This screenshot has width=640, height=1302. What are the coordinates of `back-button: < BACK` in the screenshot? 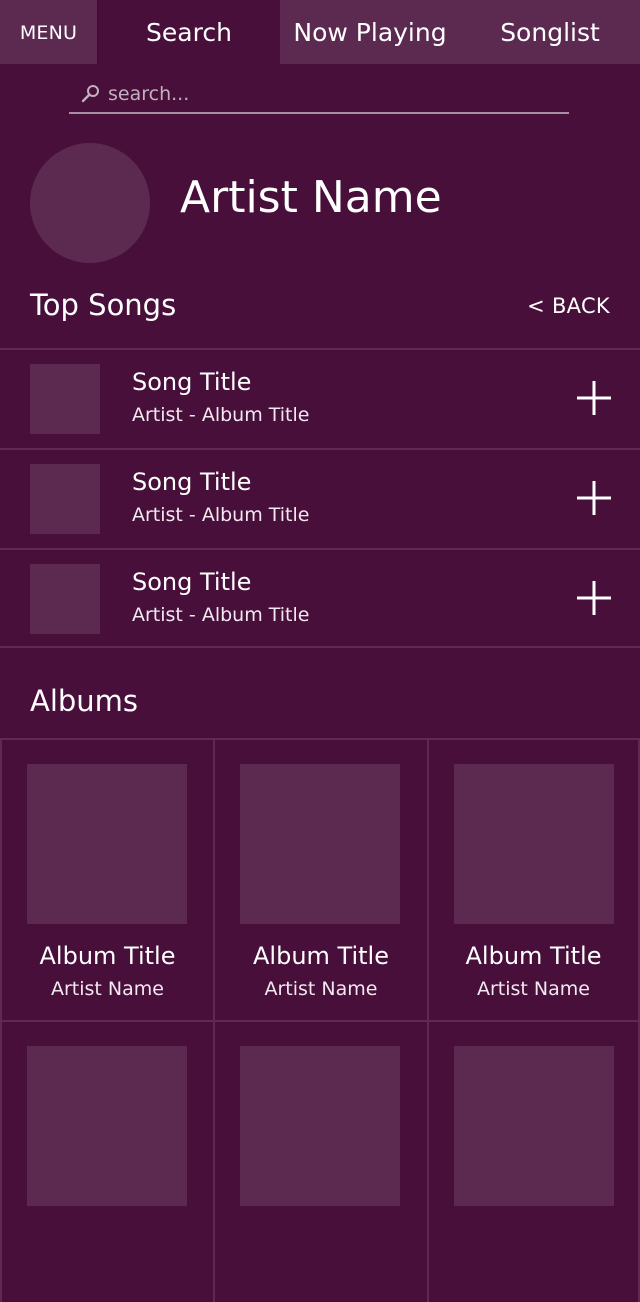 It's located at (568, 306).